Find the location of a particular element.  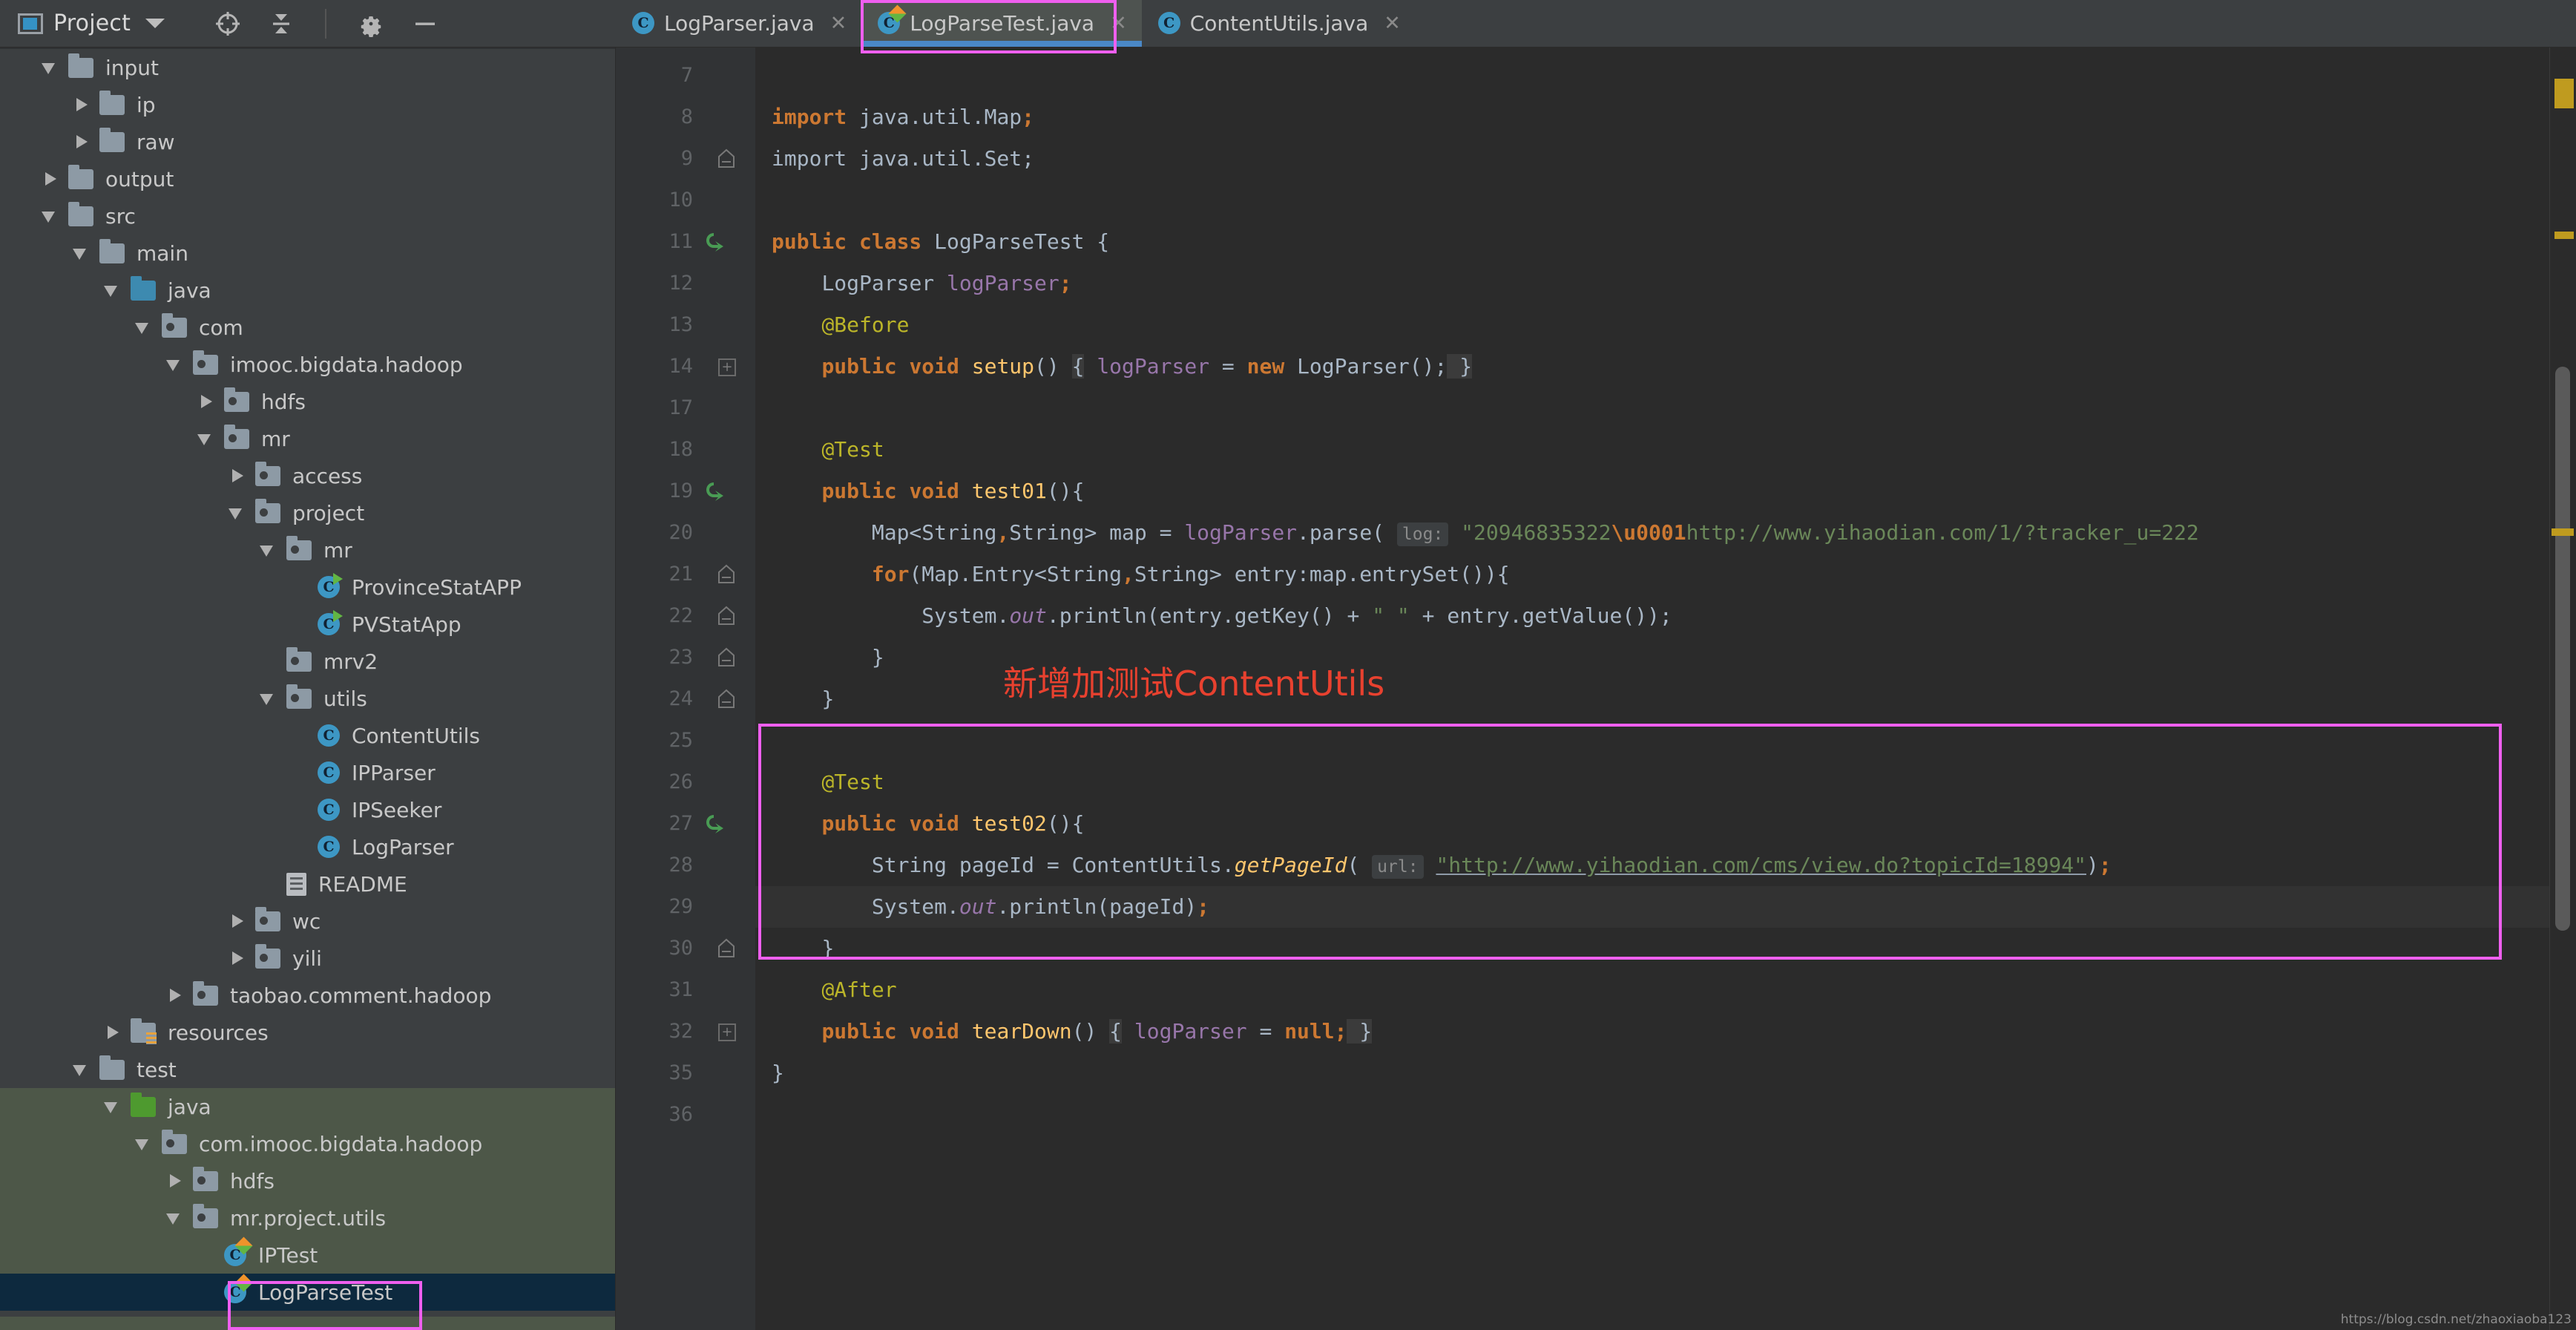

code-line: public void test02(){ is located at coordinates (1652, 824).